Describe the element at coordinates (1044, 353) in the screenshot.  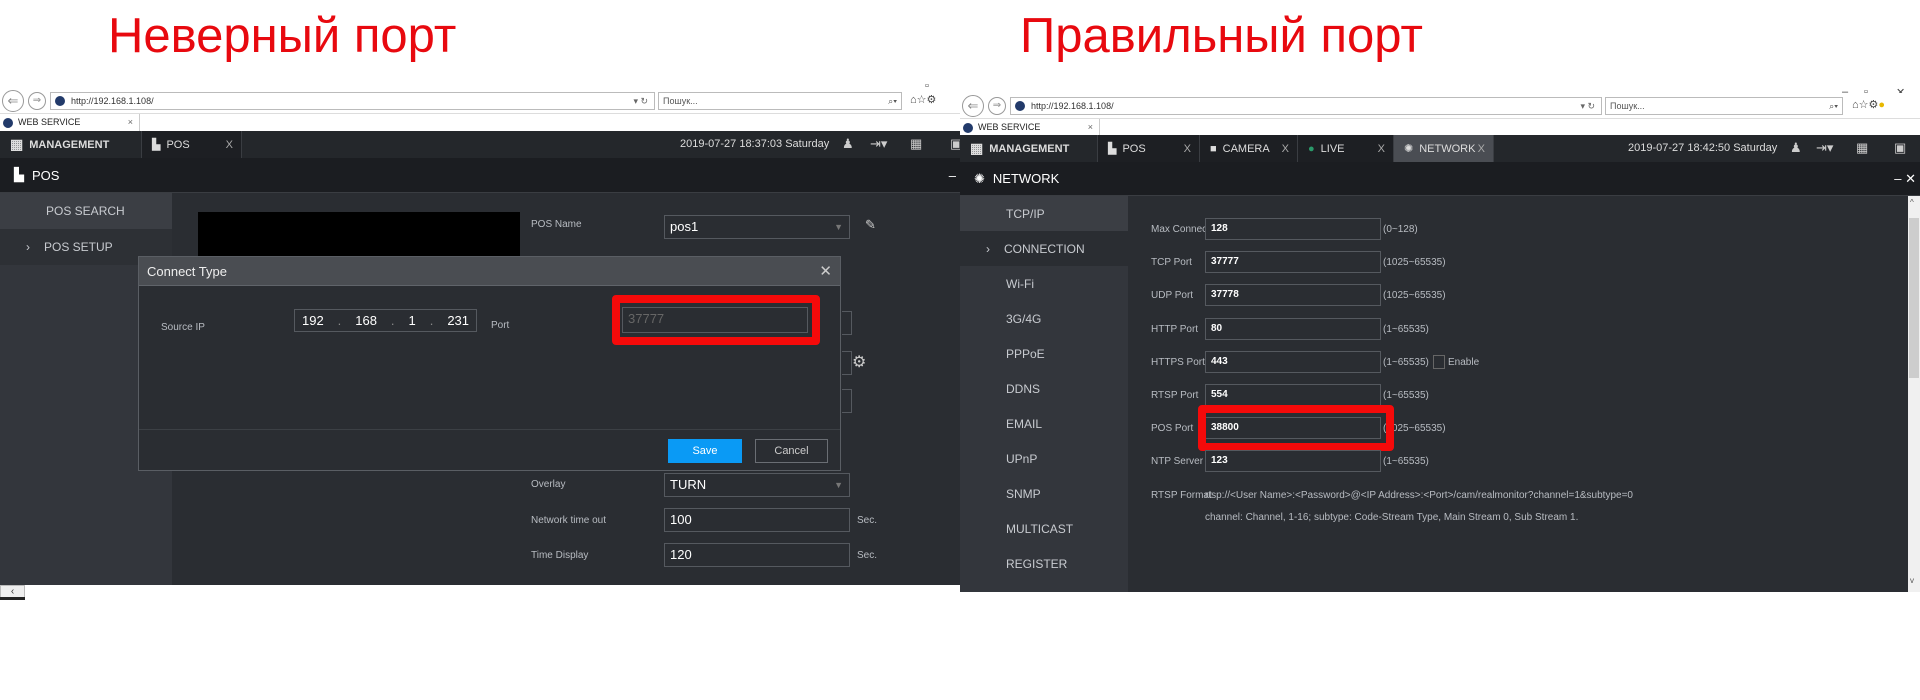
I see `sidebar-item-pppoe: PPPoE` at that location.